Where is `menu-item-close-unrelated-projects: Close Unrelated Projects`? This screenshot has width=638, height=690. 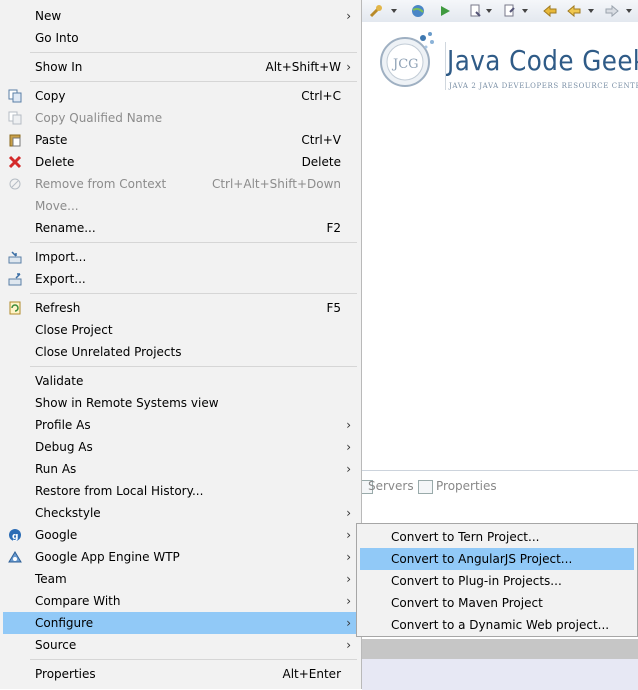
menu-item-close-unrelated-projects: Close Unrelated Projects is located at coordinates (181, 352).